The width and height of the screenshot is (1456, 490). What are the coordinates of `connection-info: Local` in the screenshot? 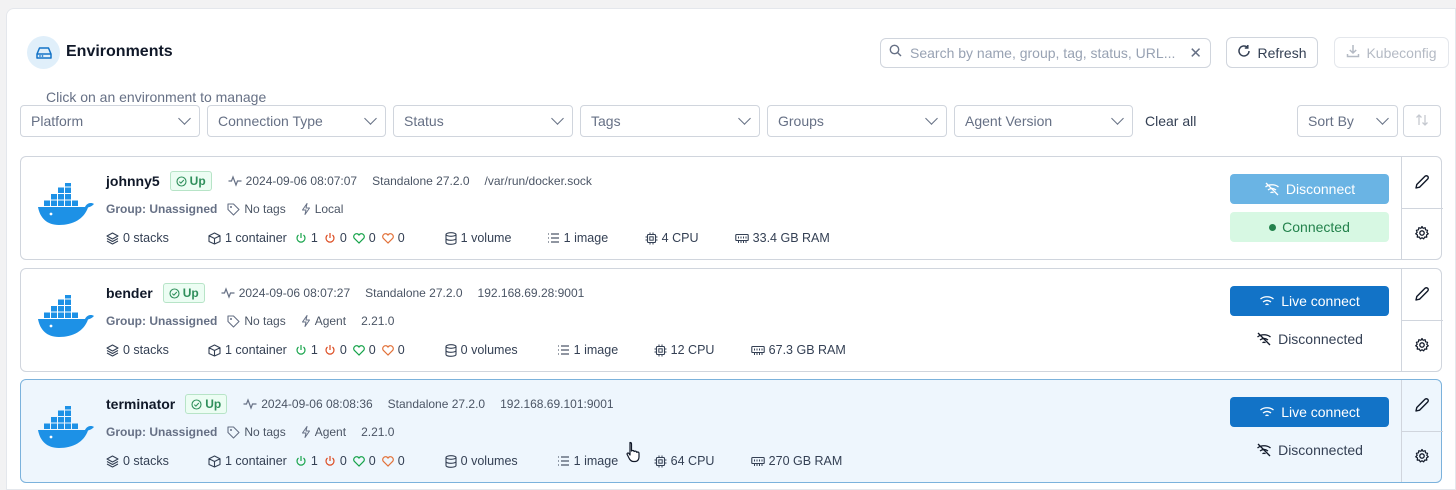 It's located at (322, 209).